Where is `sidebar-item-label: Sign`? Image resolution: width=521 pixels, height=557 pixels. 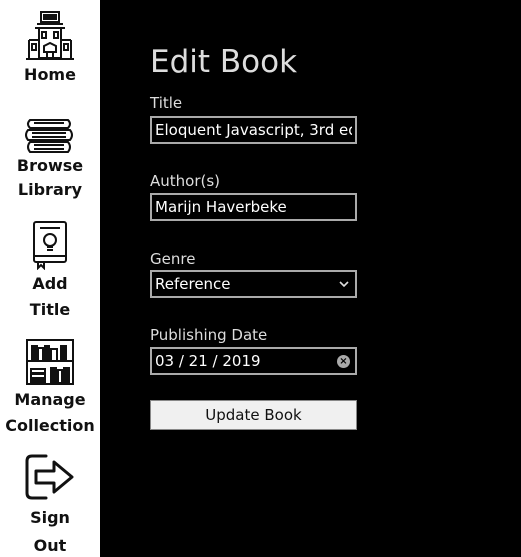
sidebar-item-label: Sign is located at coordinates (50, 517).